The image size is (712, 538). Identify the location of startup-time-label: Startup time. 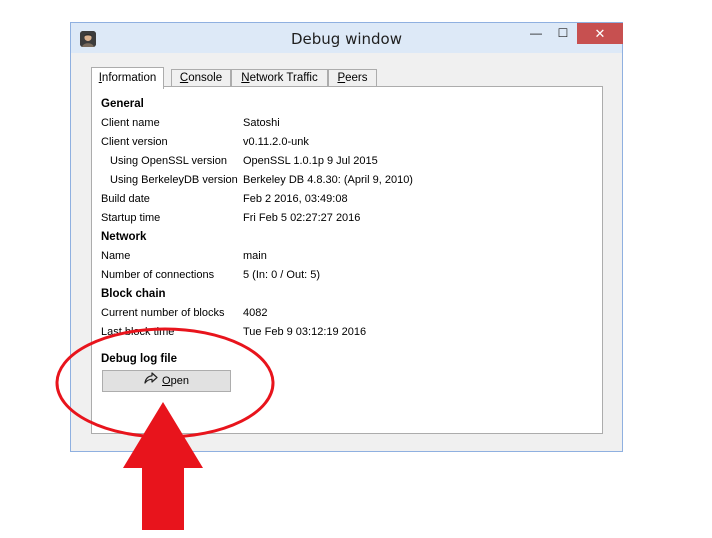
(131, 218).